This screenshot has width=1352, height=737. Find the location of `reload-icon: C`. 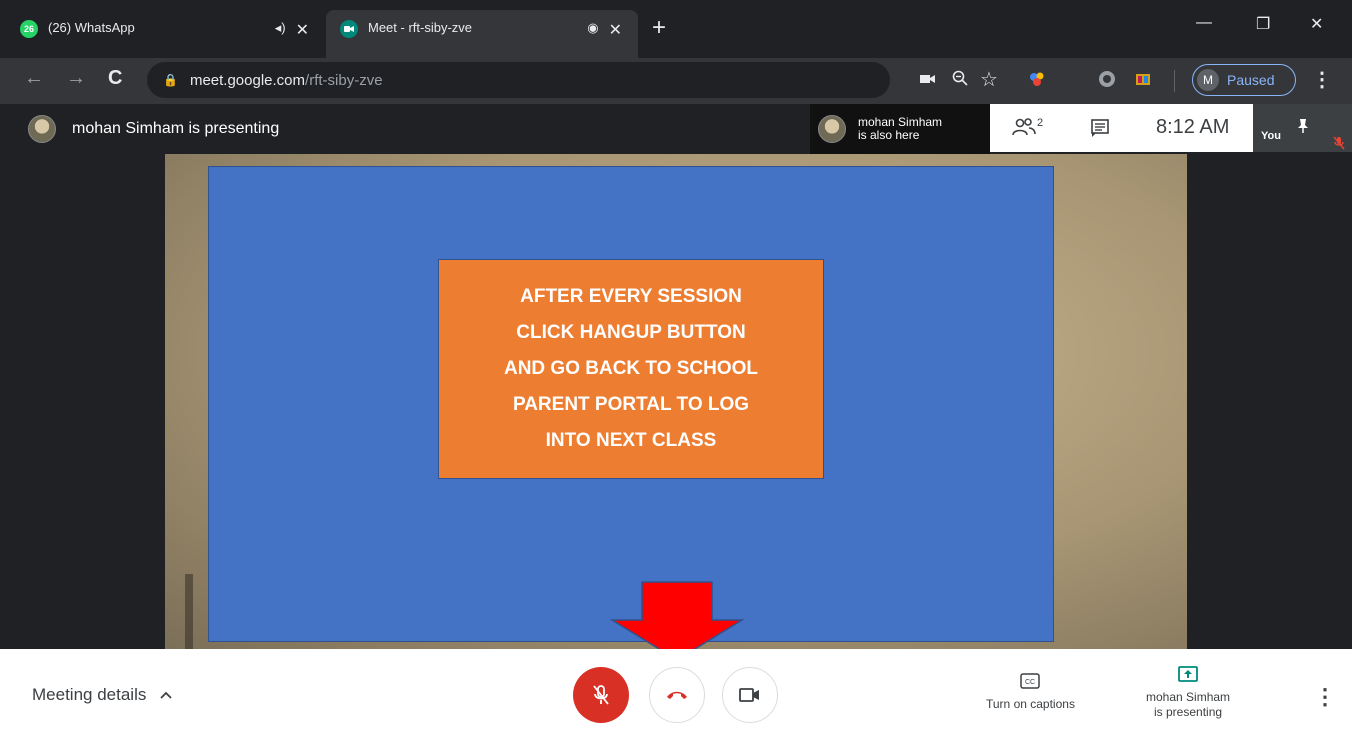

reload-icon: C is located at coordinates (115, 78).